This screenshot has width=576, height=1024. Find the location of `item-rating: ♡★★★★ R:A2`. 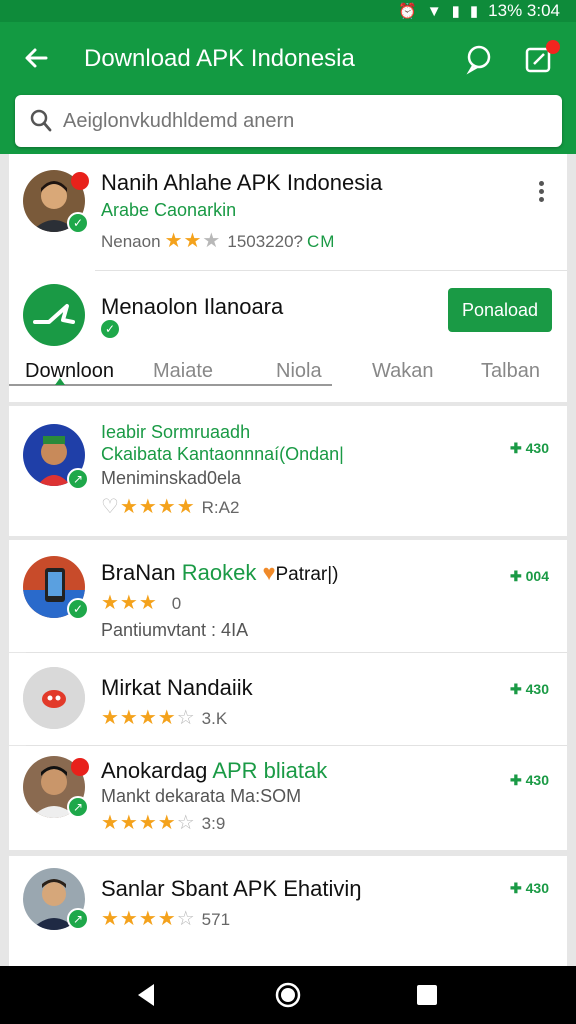

item-rating: ♡★★★★ R:A2 is located at coordinates (170, 506).